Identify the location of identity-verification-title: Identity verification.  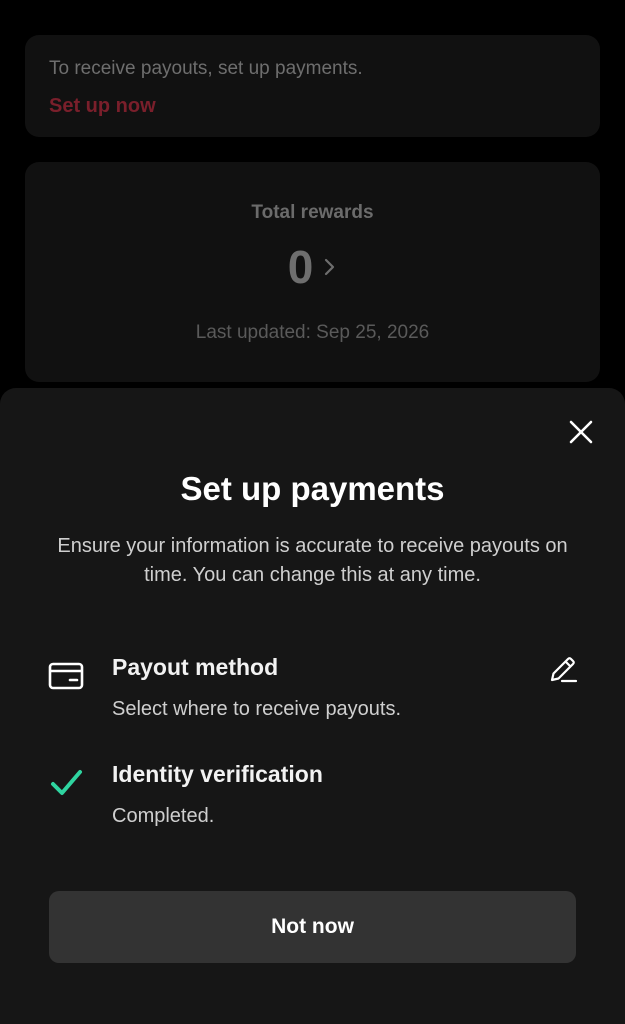
(217, 774).